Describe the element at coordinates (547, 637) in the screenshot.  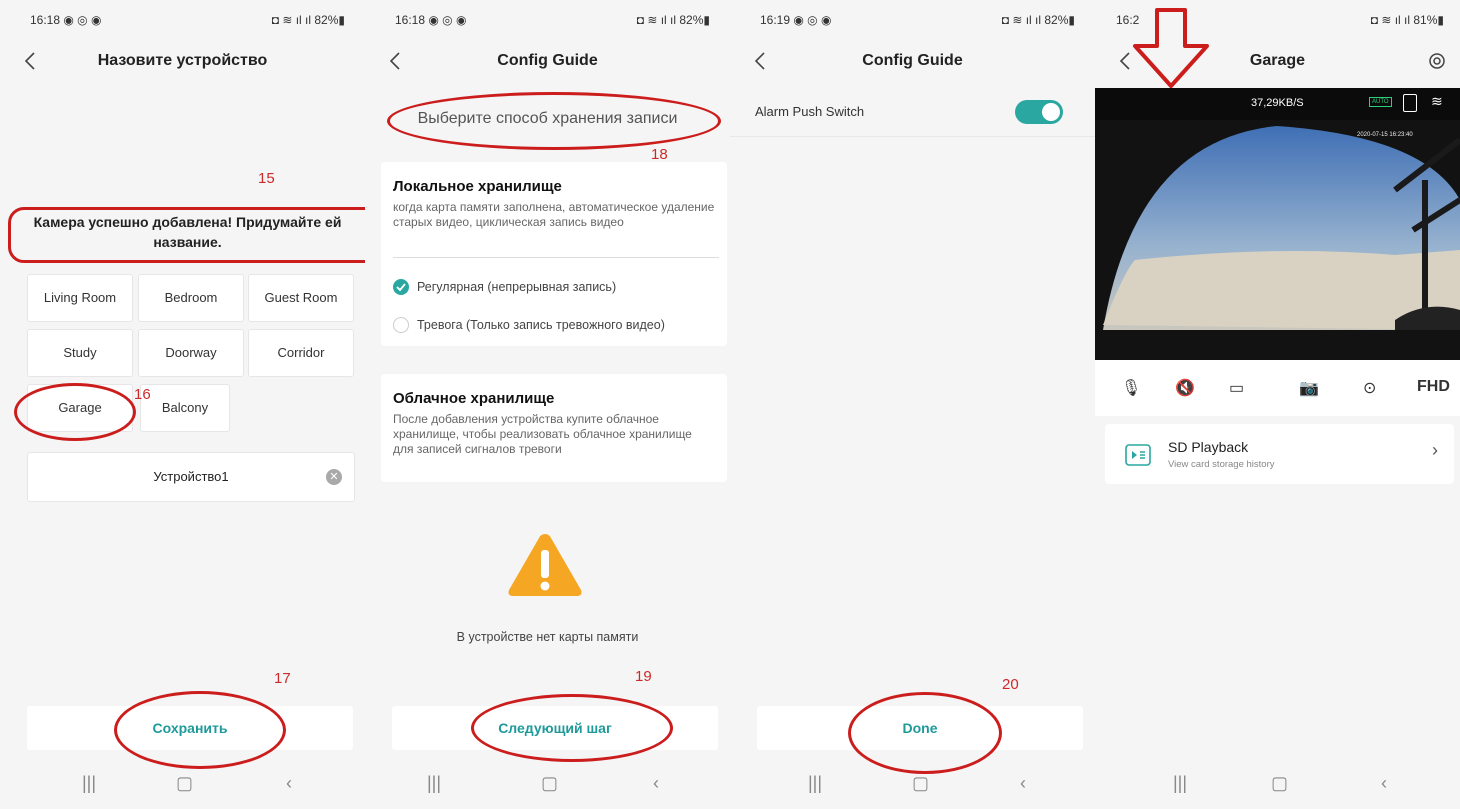
I see `no-card-text: В устройстве нет карты памяти` at that location.